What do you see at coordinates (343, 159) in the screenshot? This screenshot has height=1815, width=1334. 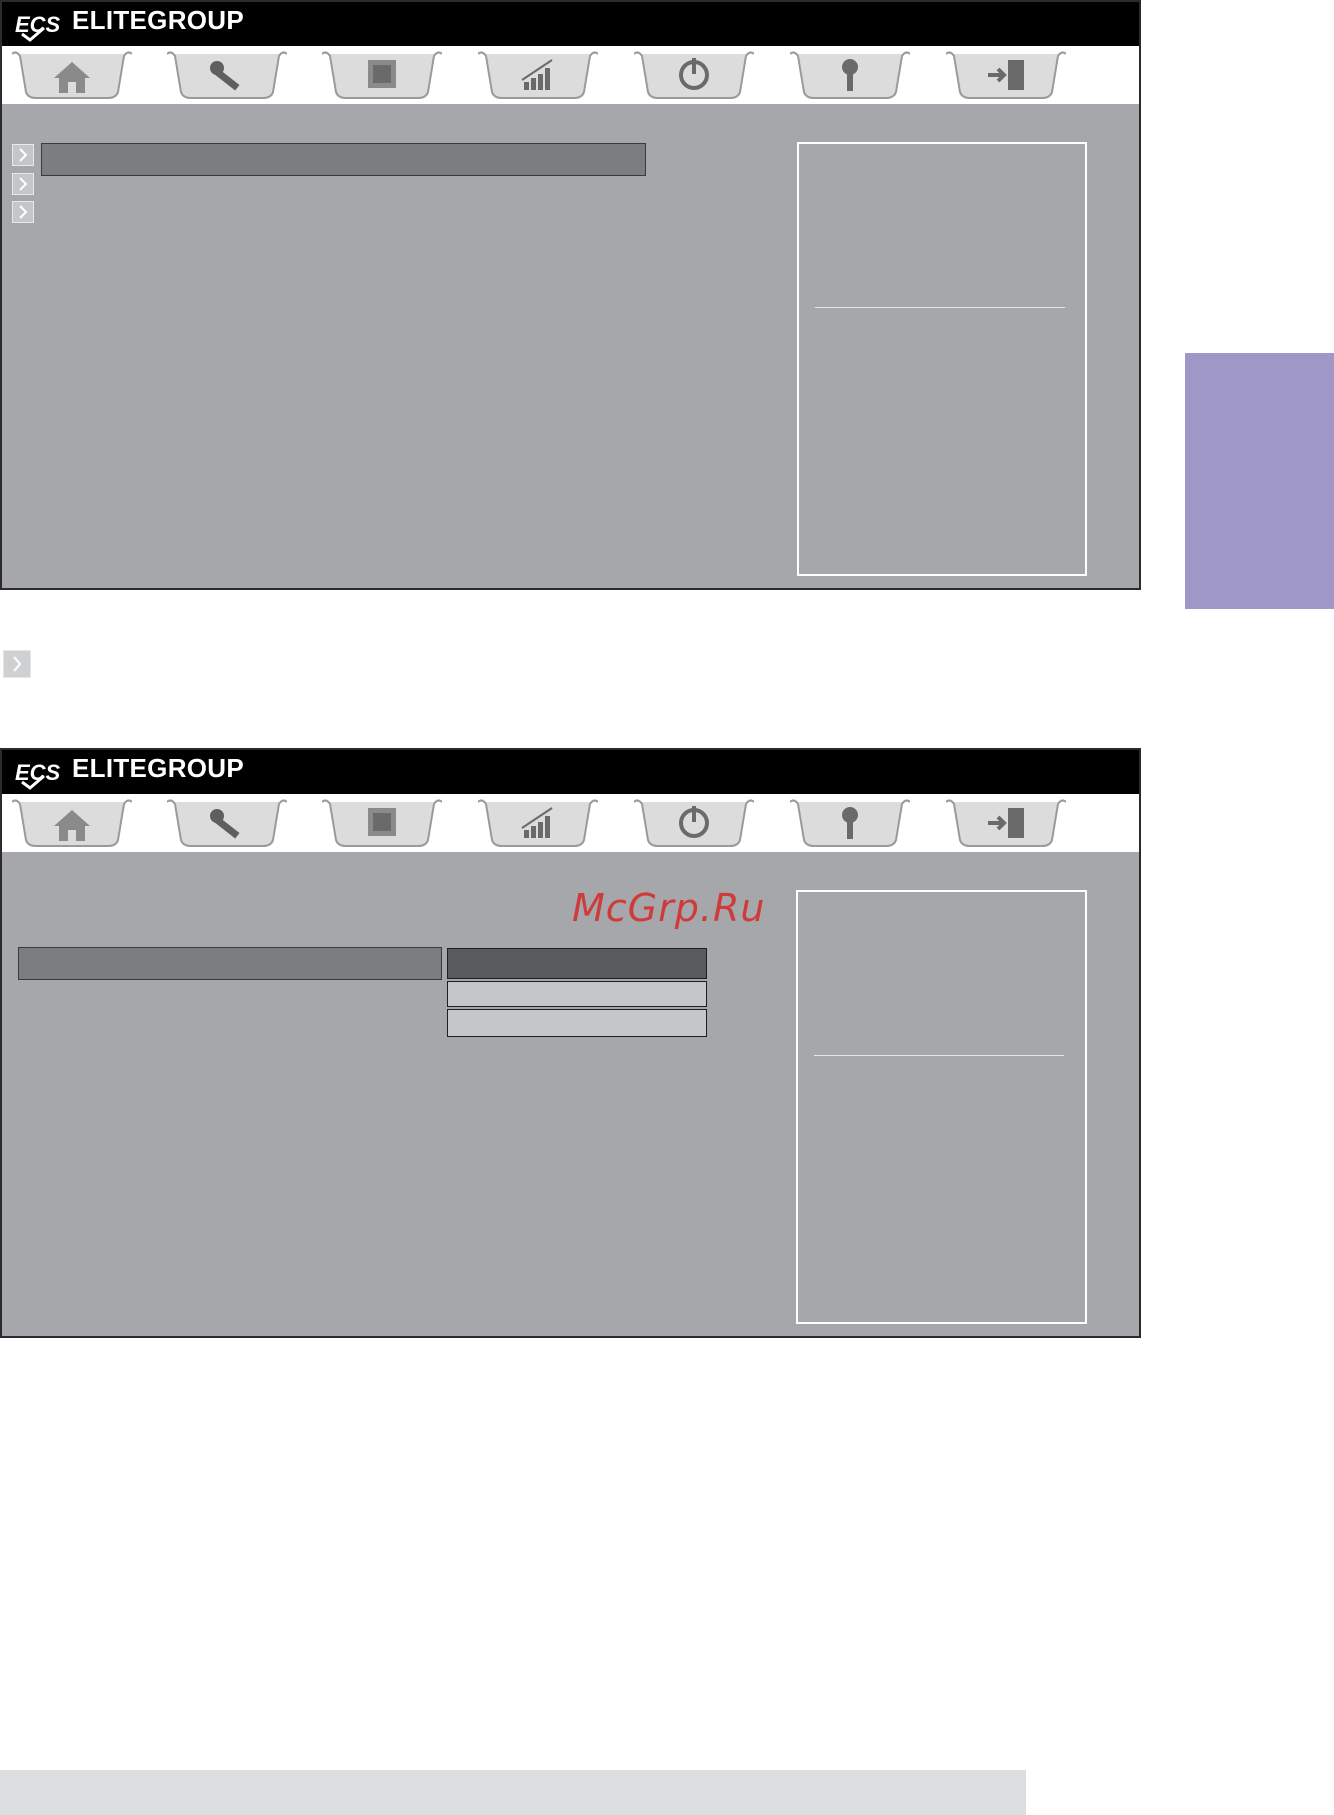 I see `menu-item-selected` at bounding box center [343, 159].